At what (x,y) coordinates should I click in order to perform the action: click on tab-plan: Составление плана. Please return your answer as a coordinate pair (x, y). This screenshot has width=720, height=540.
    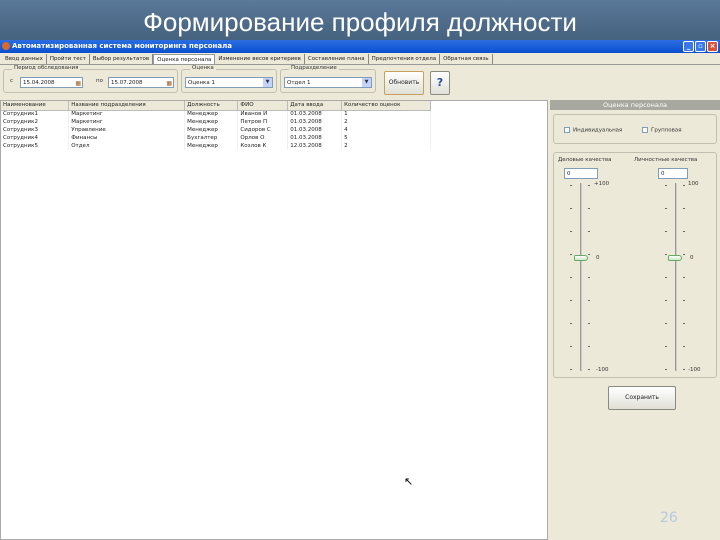
    Looking at the image, I should click on (337, 59).